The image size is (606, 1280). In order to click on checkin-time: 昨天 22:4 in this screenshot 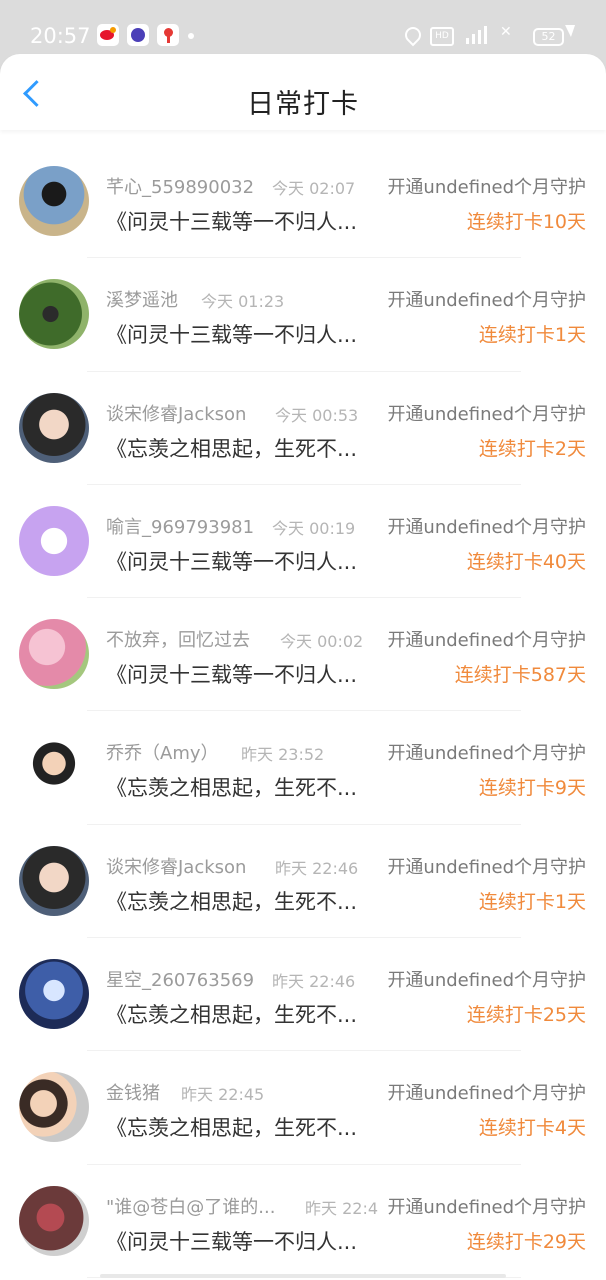, I will do `click(342, 1208)`.